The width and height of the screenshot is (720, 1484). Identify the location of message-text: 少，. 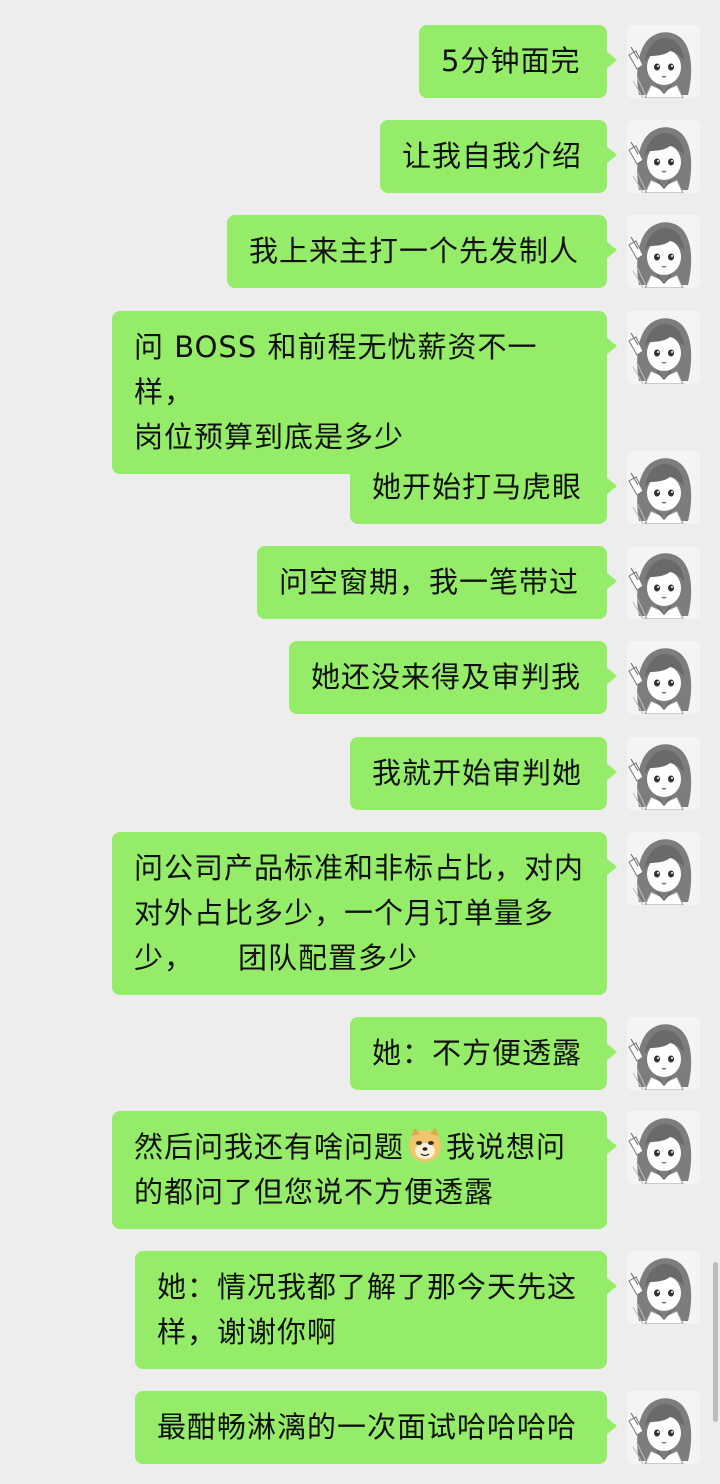
(164, 958).